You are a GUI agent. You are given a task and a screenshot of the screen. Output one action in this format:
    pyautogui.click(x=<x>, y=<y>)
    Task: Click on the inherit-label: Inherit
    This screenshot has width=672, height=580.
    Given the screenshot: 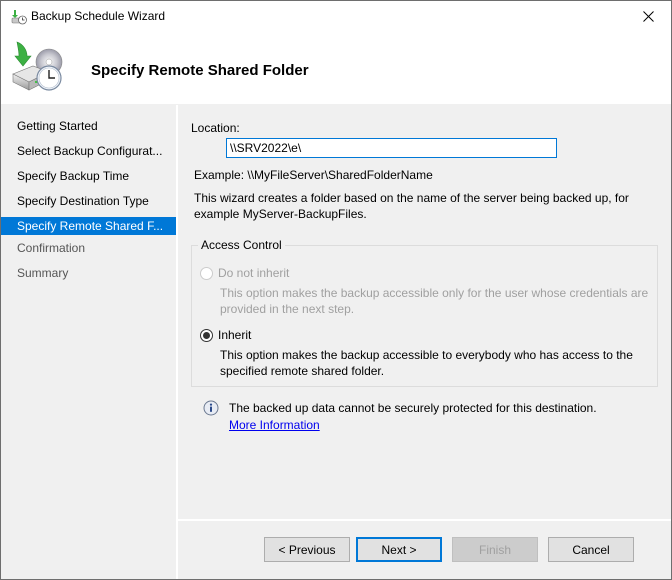 What is the action you would take?
    pyautogui.click(x=234, y=335)
    